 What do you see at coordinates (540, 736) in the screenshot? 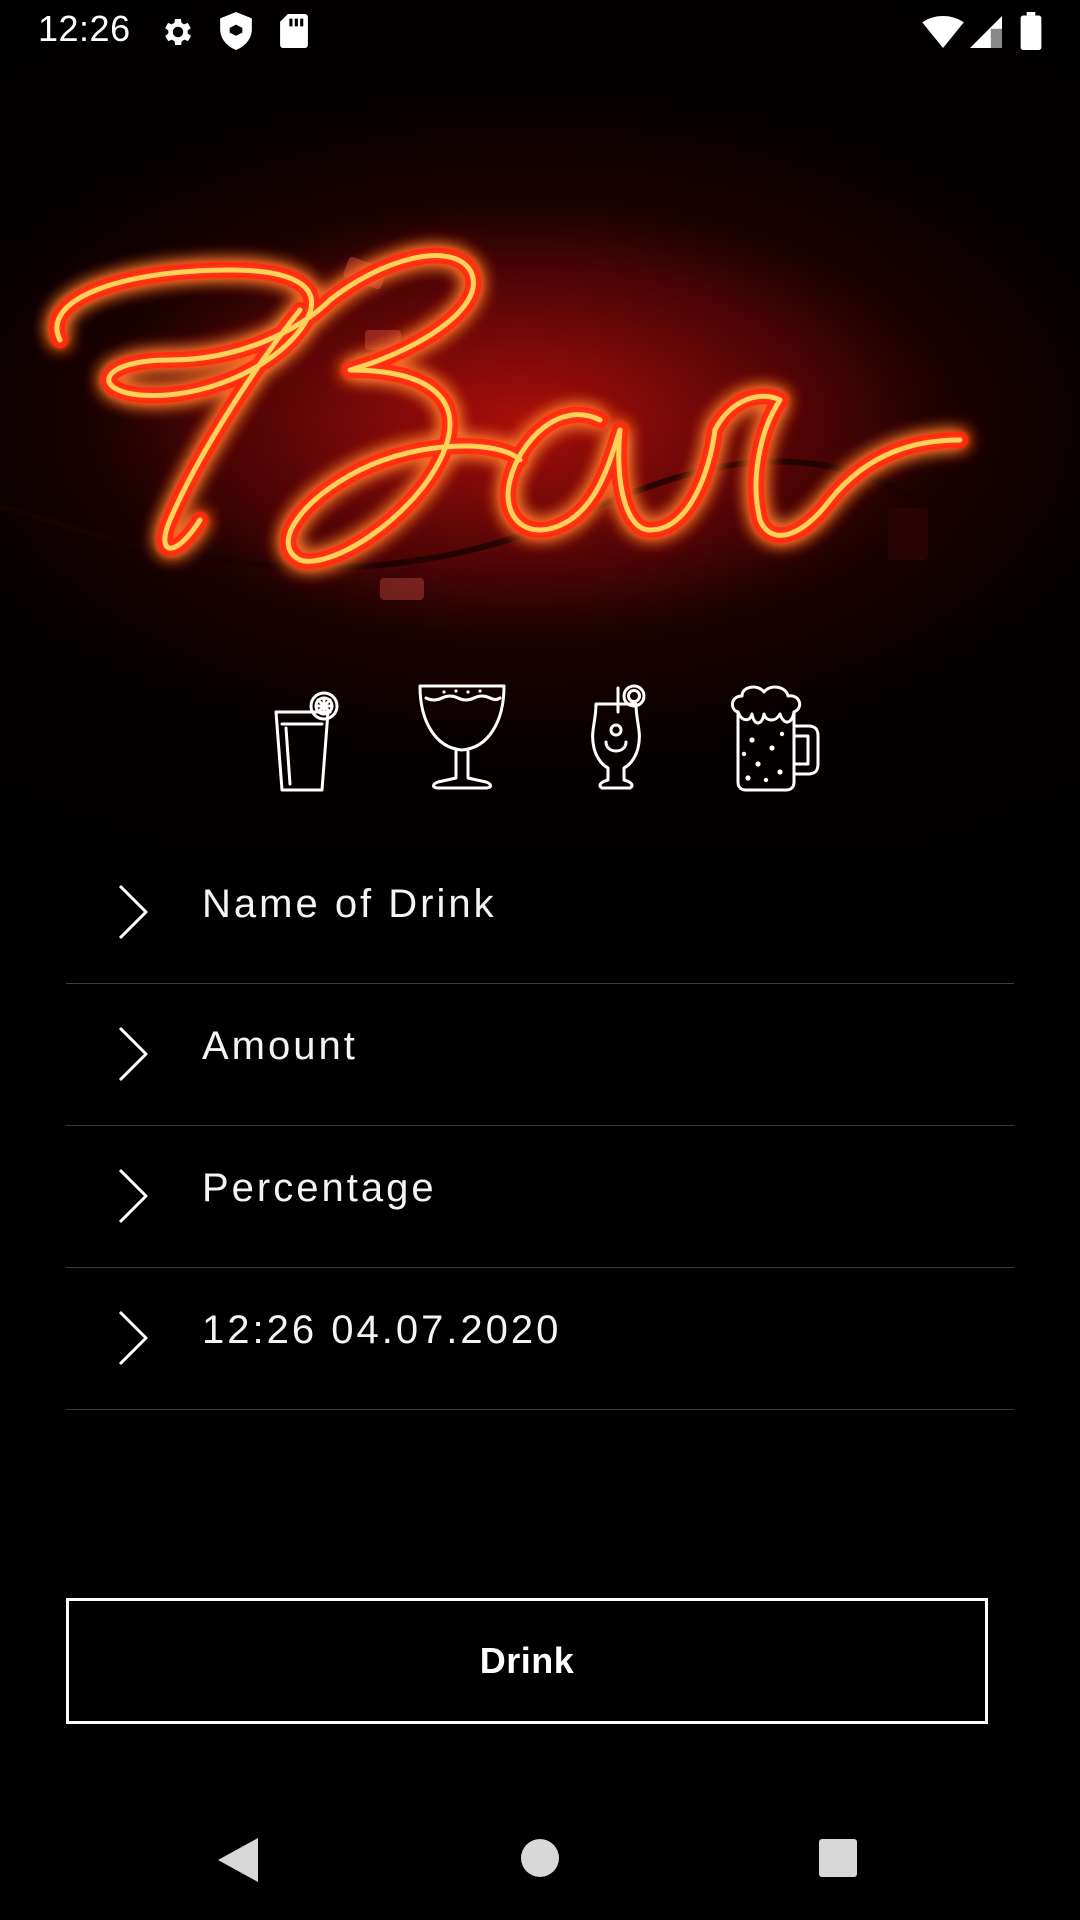
I see `drink-type-selector` at bounding box center [540, 736].